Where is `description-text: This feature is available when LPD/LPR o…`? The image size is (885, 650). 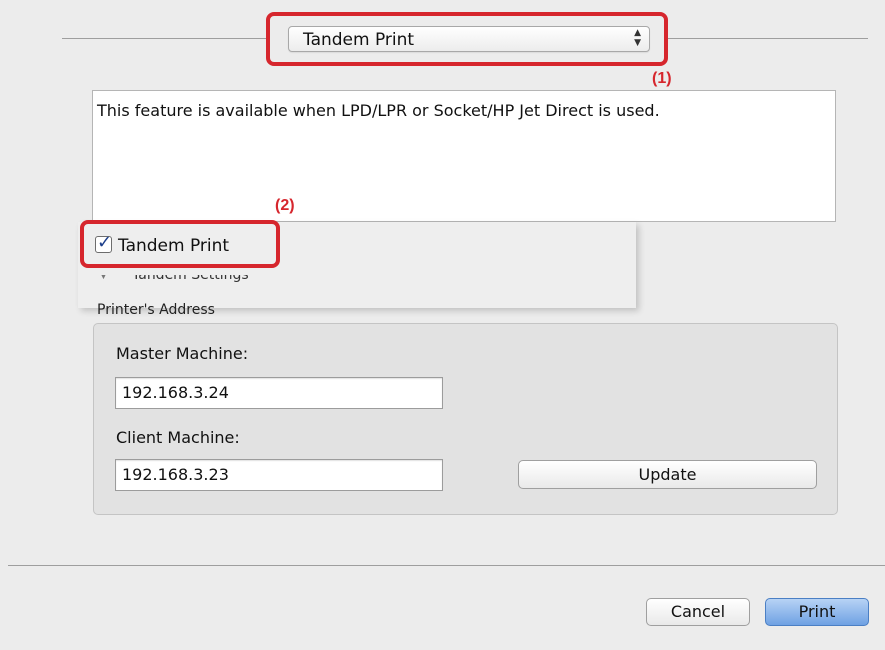
description-text: This feature is available when LPD/LPR o… is located at coordinates (378, 110).